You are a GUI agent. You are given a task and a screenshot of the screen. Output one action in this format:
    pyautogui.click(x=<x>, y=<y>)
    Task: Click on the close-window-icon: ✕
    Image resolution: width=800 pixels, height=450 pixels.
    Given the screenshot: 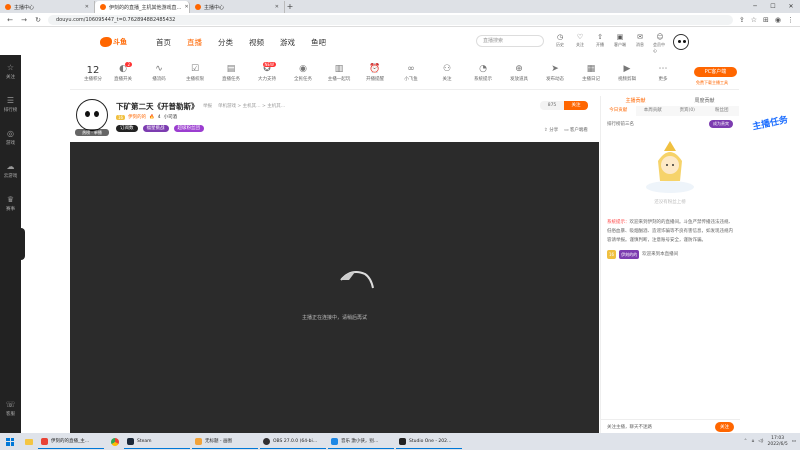 What is the action you would take?
    pyautogui.click(x=791, y=6)
    